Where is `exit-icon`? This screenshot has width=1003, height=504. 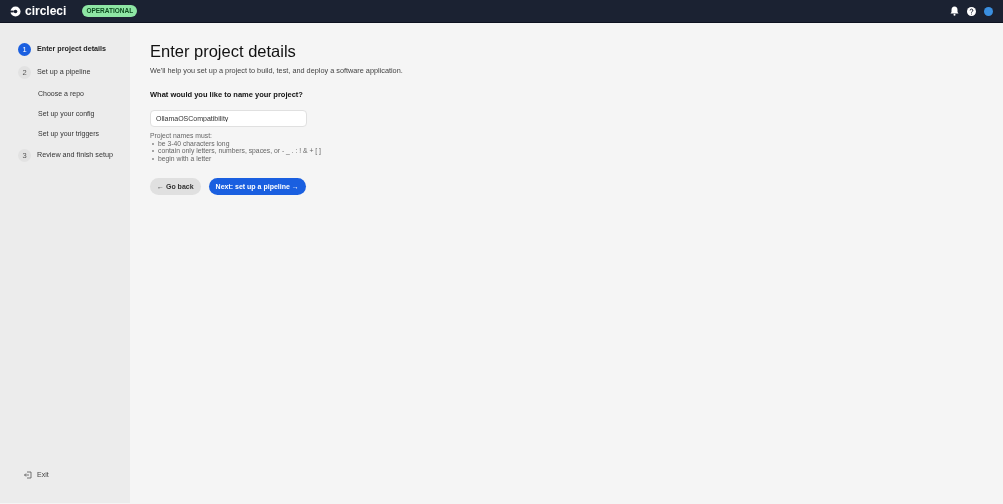 exit-icon is located at coordinates (28, 475).